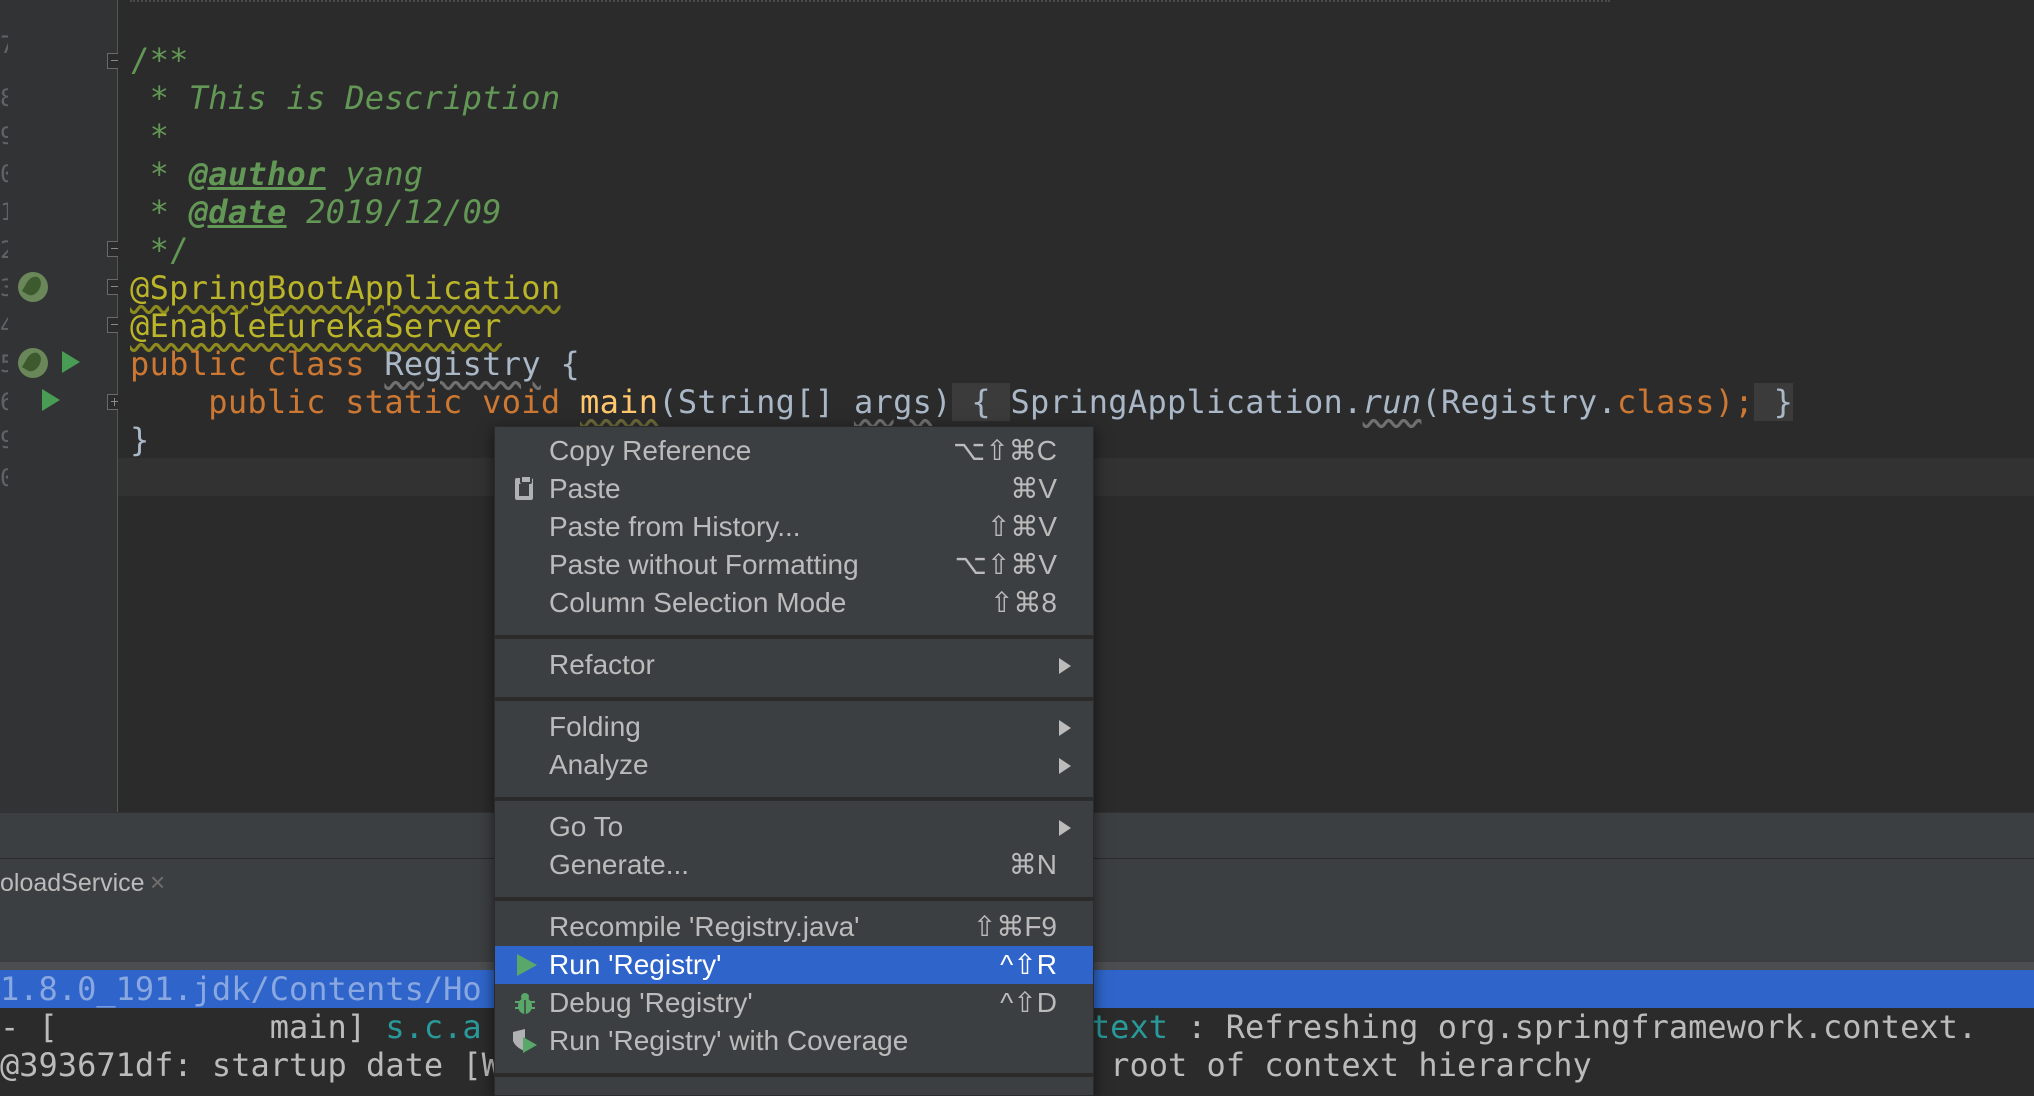 The image size is (2034, 1096). What do you see at coordinates (981, 402) in the screenshot?
I see `folded-region-start: {` at bounding box center [981, 402].